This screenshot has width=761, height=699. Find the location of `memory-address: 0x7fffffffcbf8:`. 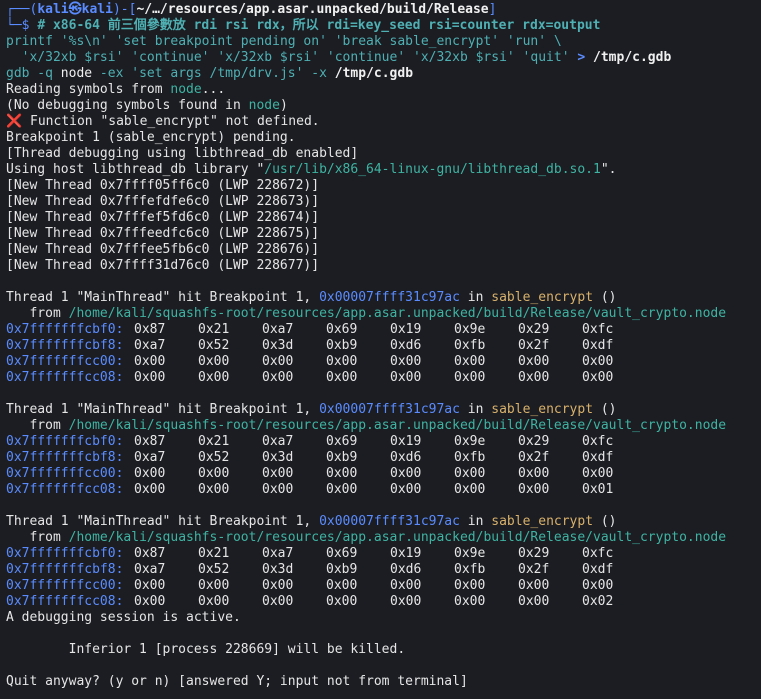

memory-address: 0x7fffffffcbf8: is located at coordinates (65, 569).